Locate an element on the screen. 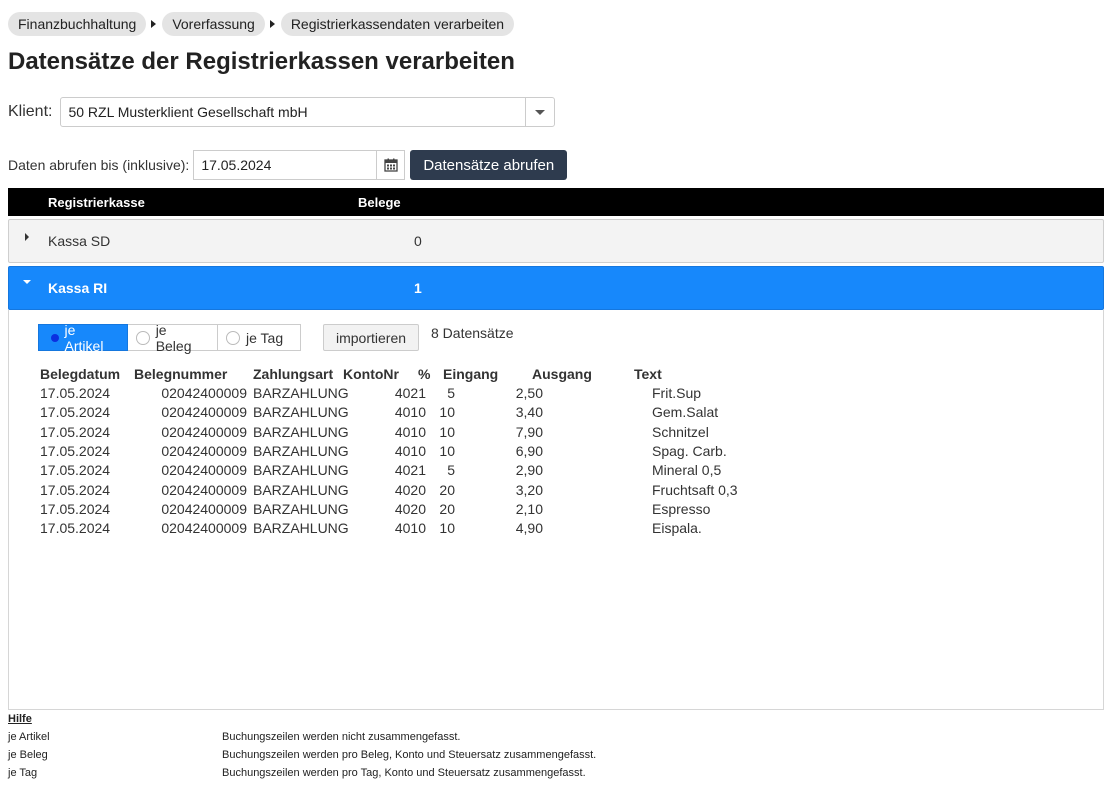  mode-label: je Artikel is located at coordinates (84, 337).